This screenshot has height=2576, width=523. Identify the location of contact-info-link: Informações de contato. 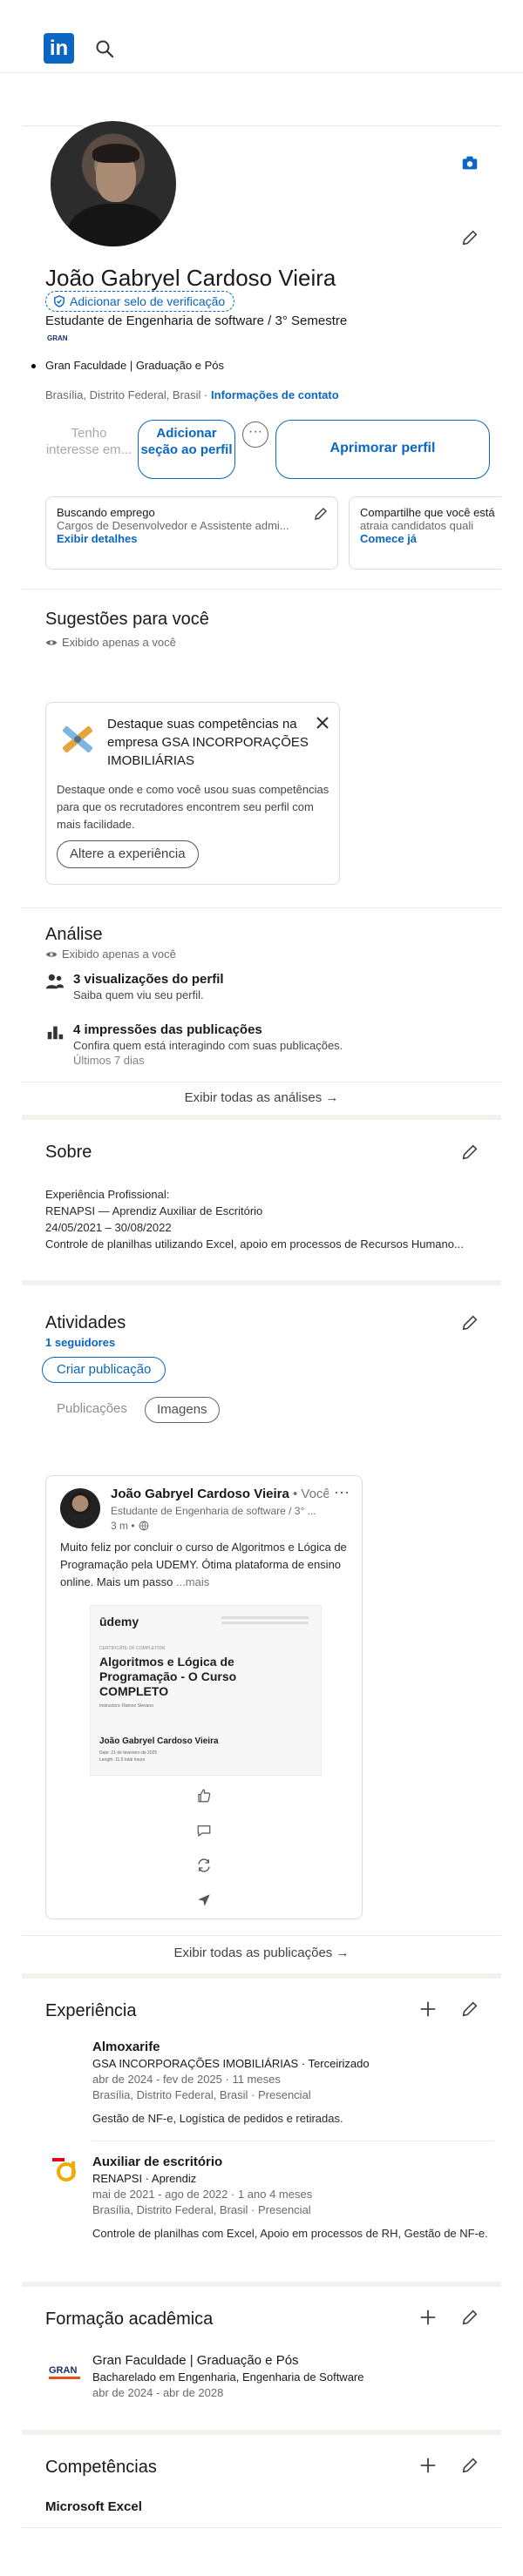
(275, 394).